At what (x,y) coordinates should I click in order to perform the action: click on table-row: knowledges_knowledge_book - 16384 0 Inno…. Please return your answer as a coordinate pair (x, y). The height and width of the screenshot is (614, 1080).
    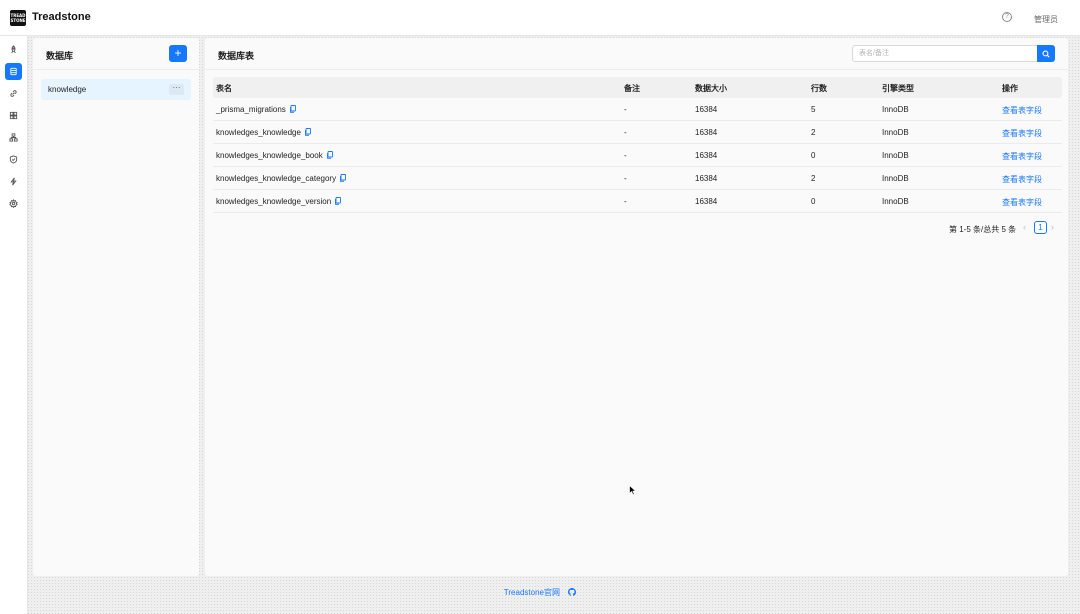
    Looking at the image, I should click on (637, 155).